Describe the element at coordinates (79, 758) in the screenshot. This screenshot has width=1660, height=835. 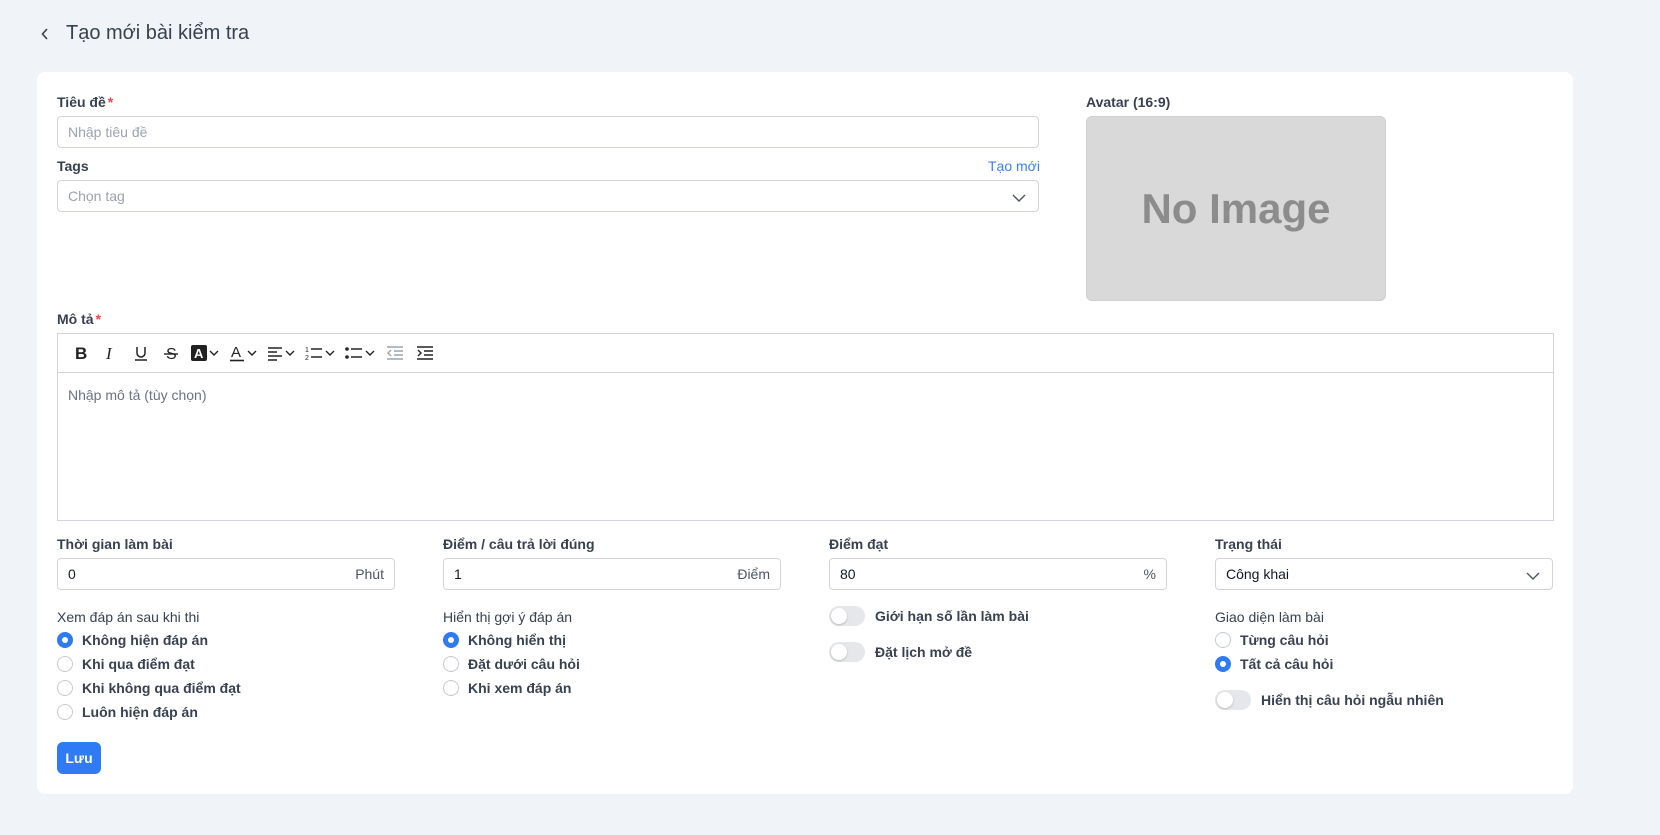
I see `save-button: Lưu` at that location.